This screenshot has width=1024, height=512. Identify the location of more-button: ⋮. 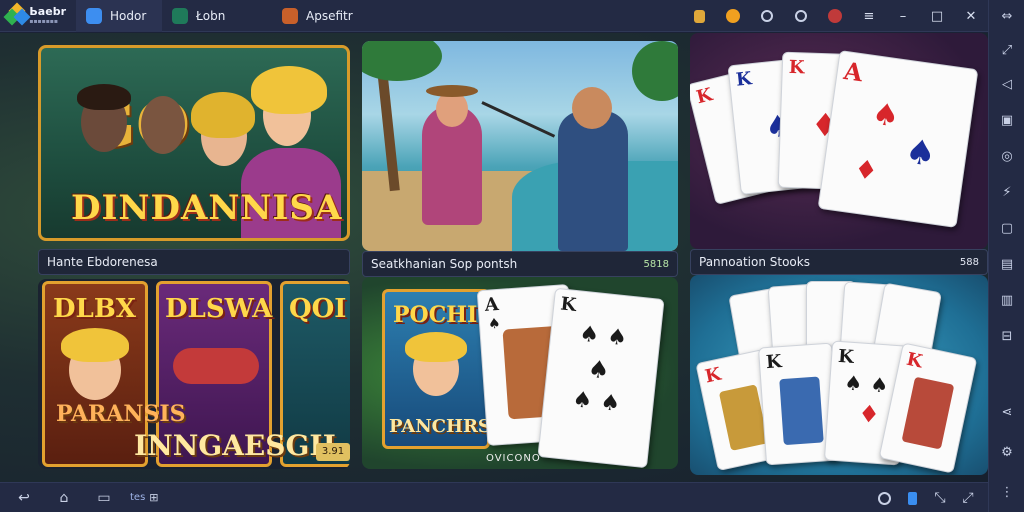
(1006, 492).